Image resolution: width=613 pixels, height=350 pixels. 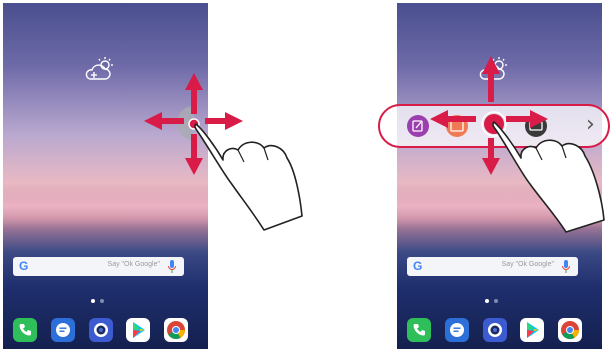 I want to click on arrow-left-icon, so click(x=453, y=119).